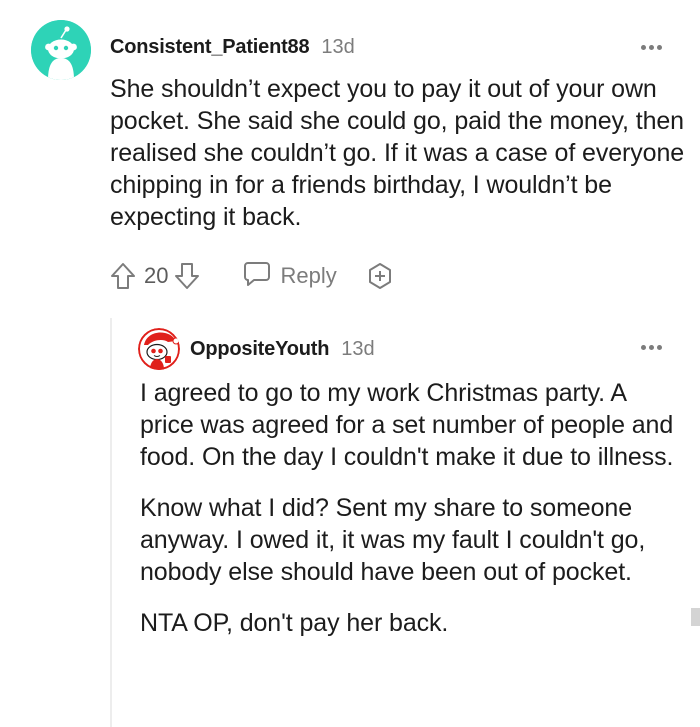 The width and height of the screenshot is (700, 727). What do you see at coordinates (259, 349) in the screenshot?
I see `username: OppositeYouth` at bounding box center [259, 349].